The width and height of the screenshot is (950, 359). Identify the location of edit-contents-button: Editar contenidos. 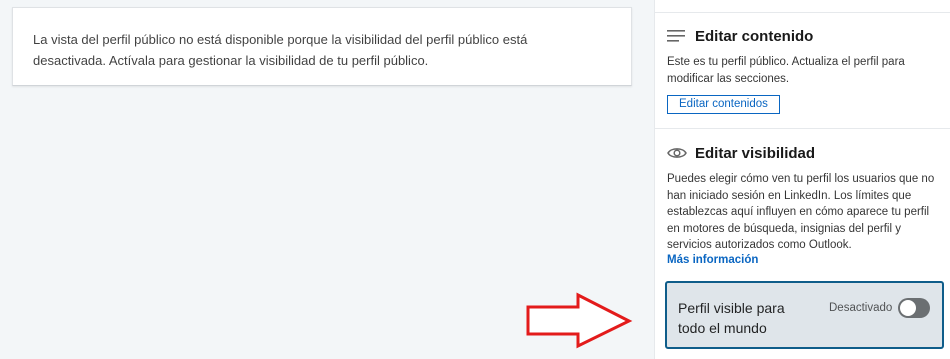
(723, 104).